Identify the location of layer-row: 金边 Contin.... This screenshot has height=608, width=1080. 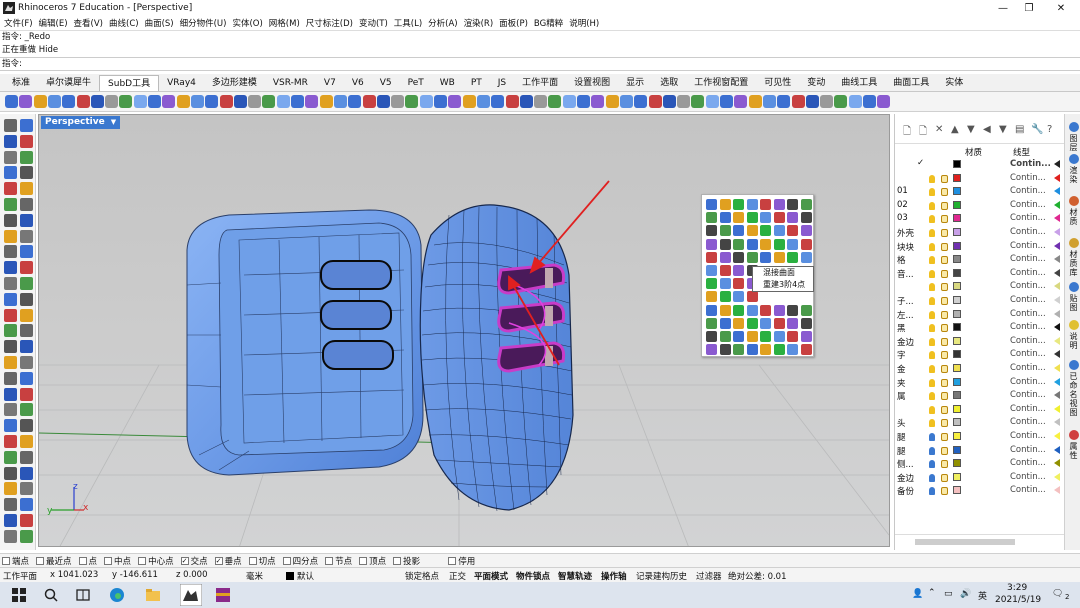
(980, 342).